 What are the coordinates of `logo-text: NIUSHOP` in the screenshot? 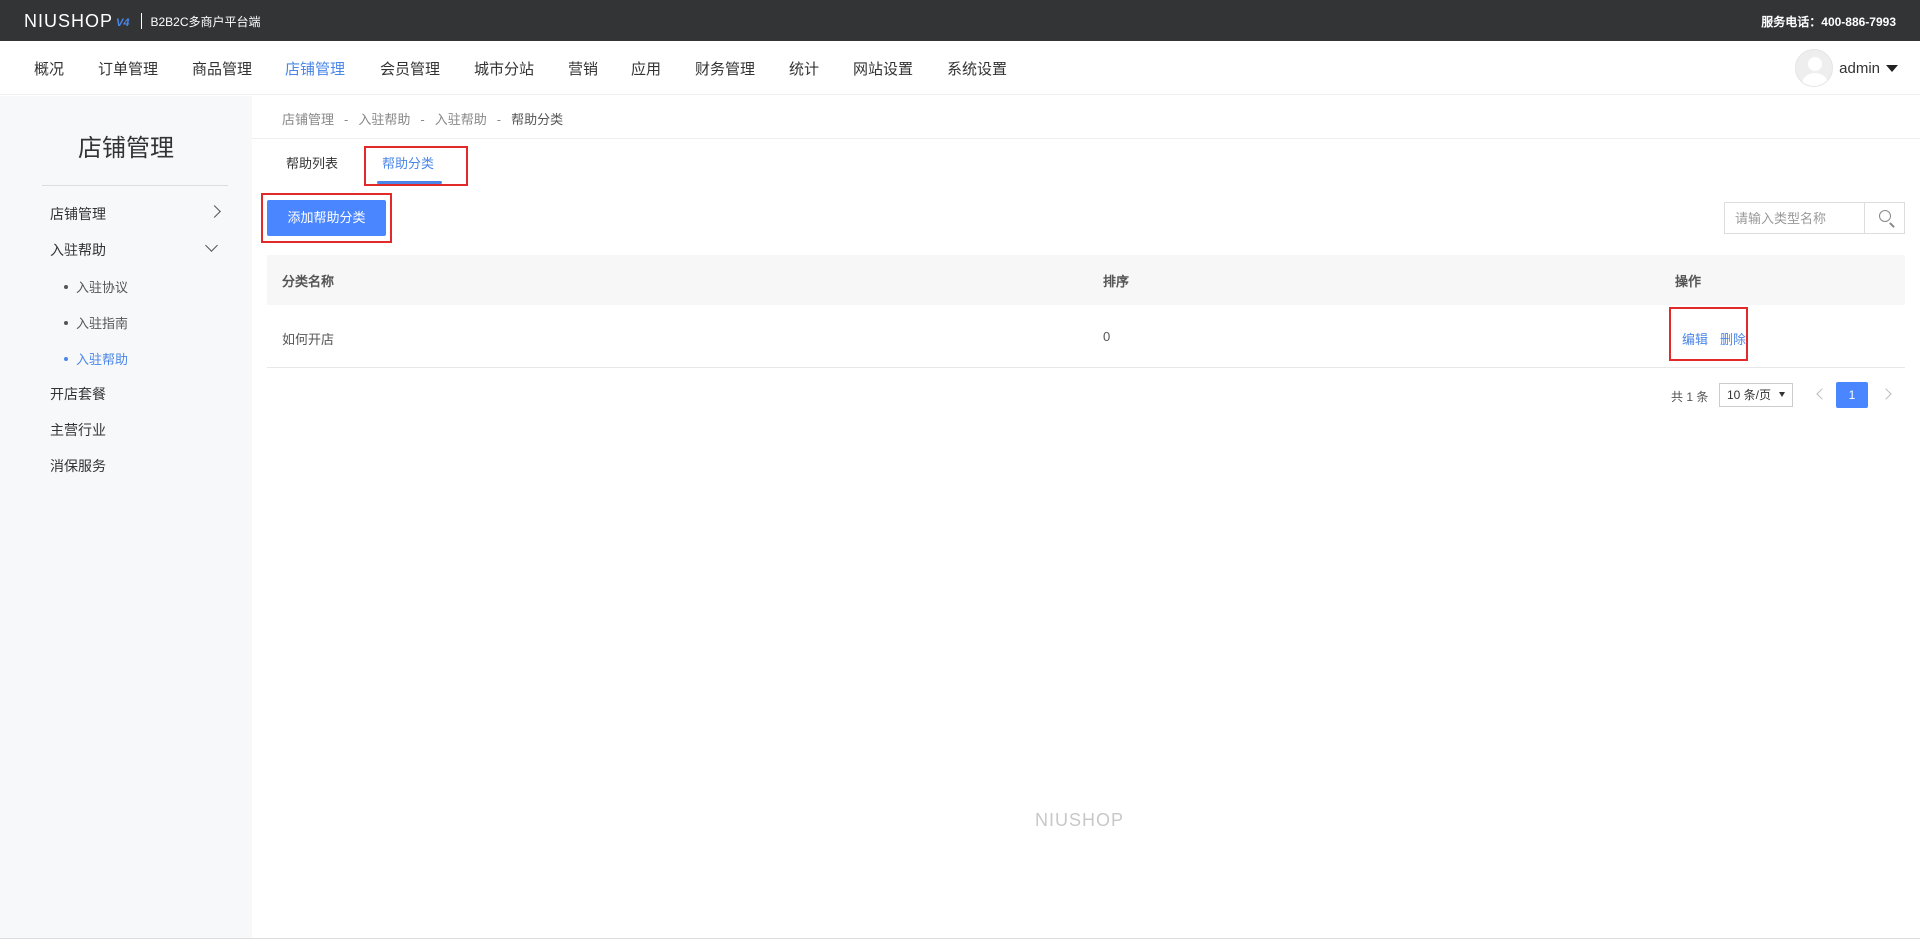 It's located at (69, 20).